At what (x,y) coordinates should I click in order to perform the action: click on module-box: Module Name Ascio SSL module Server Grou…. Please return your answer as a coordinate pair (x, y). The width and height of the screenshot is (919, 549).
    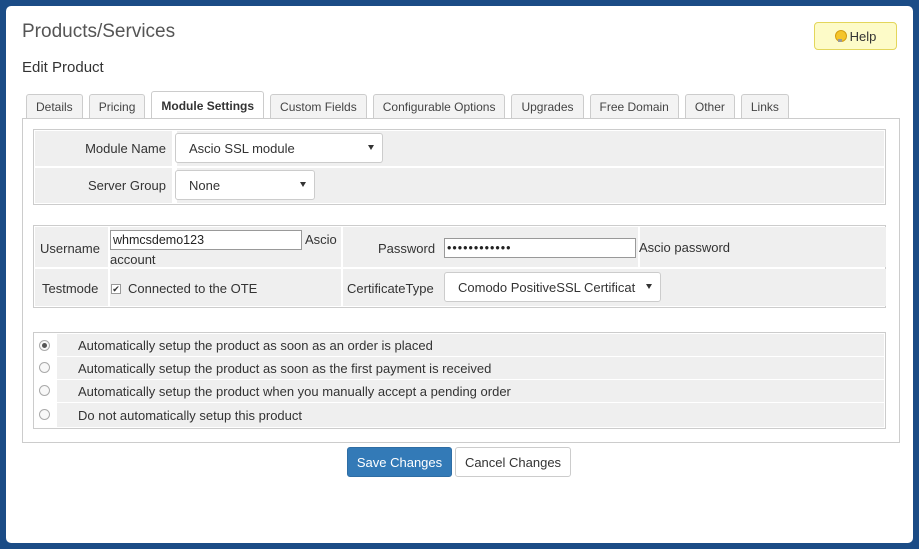
    Looking at the image, I should click on (459, 167).